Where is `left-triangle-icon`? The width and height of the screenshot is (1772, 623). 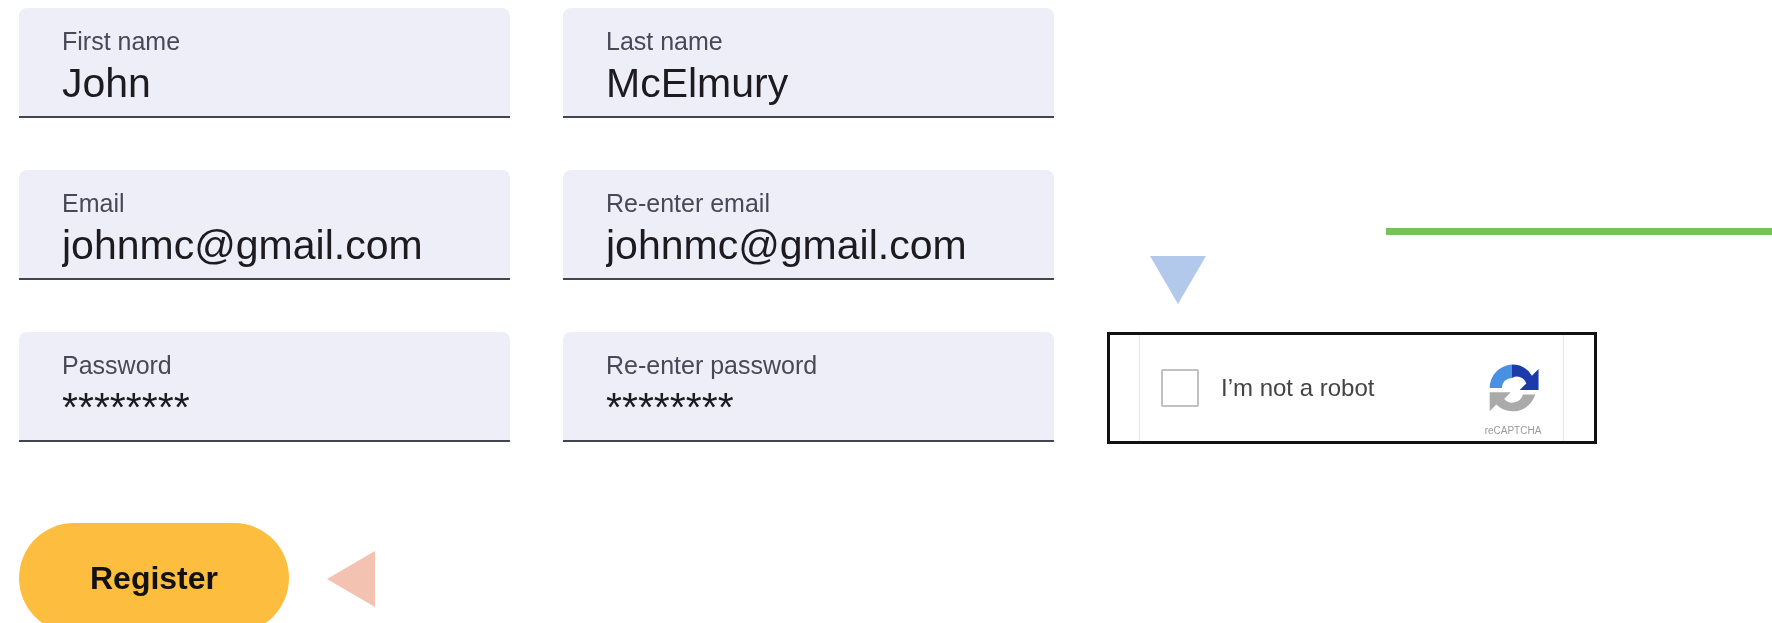 left-triangle-icon is located at coordinates (351, 579).